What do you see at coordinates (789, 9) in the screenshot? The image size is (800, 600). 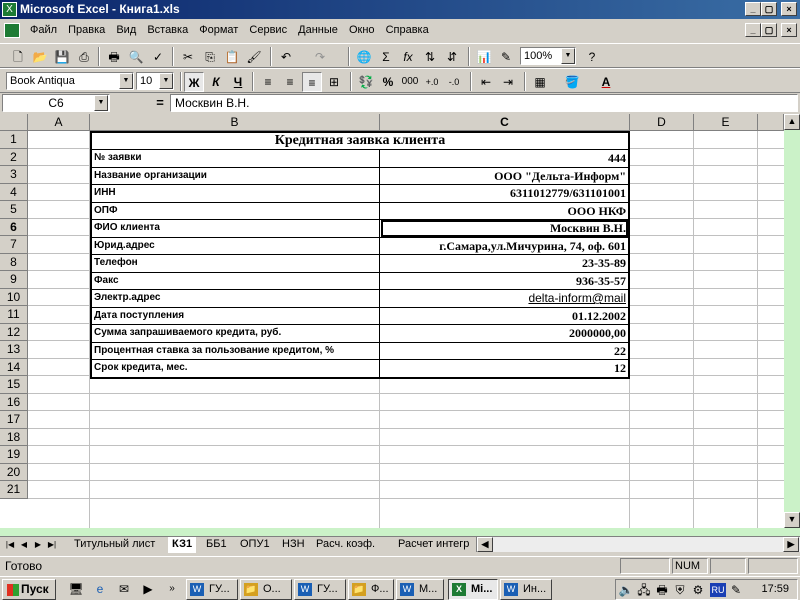 I see `close-icon: ×` at bounding box center [789, 9].